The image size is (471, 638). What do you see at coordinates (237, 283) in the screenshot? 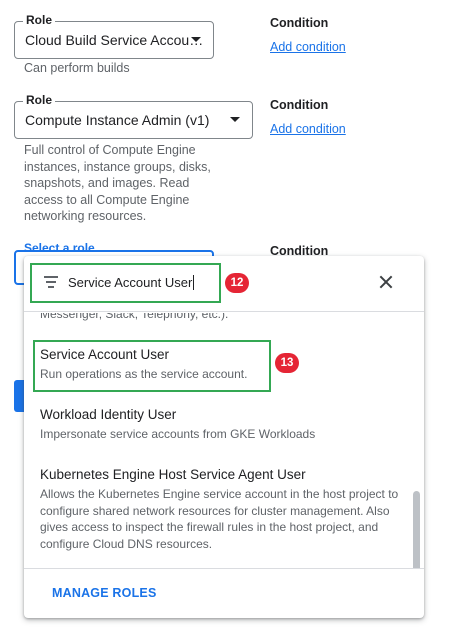
I see `step-badge-12: 12` at bounding box center [237, 283].